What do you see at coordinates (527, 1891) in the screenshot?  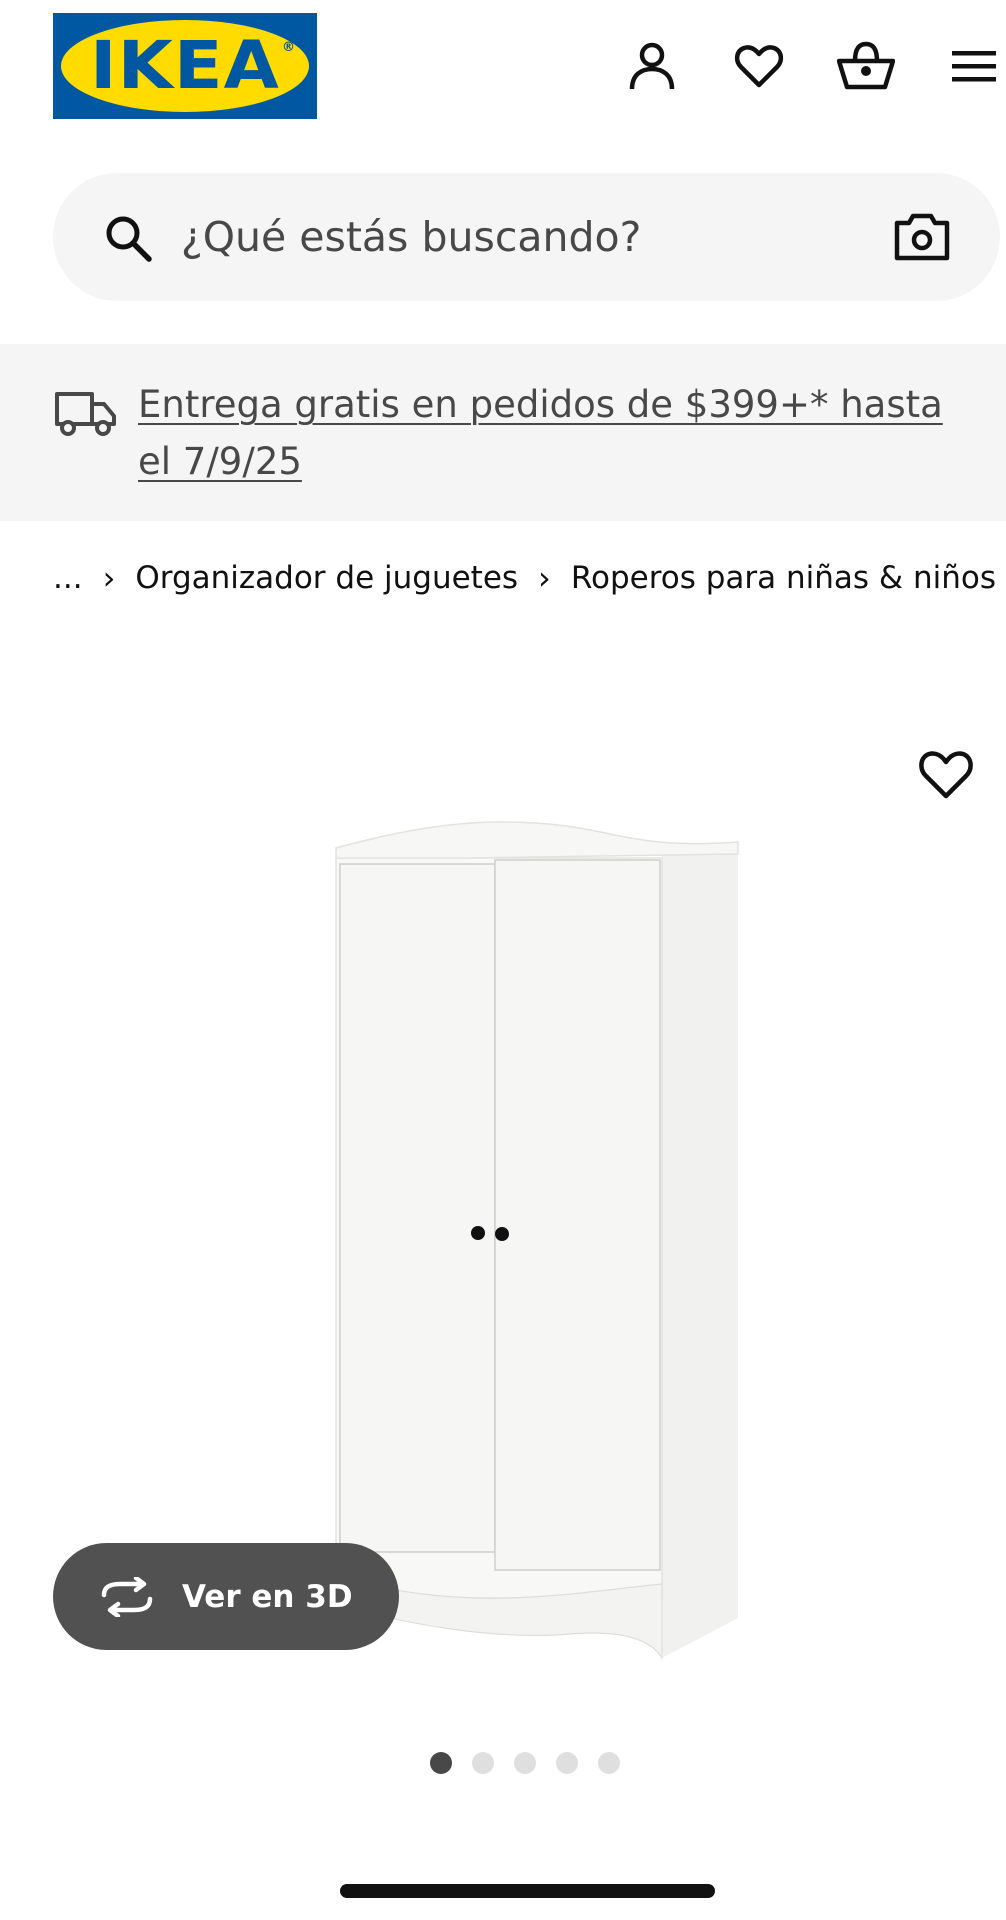 I see `home-indicator` at bounding box center [527, 1891].